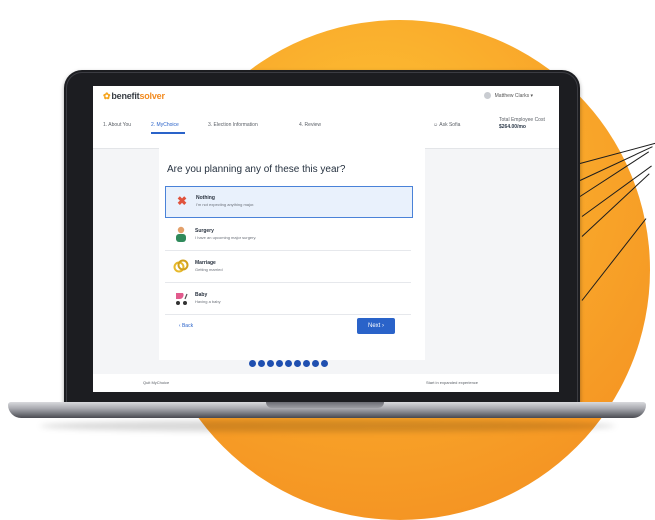 The height and width of the screenshot is (520, 655). Describe the element at coordinates (310, 125) in the screenshot. I see `step-review: 4. Review` at that location.